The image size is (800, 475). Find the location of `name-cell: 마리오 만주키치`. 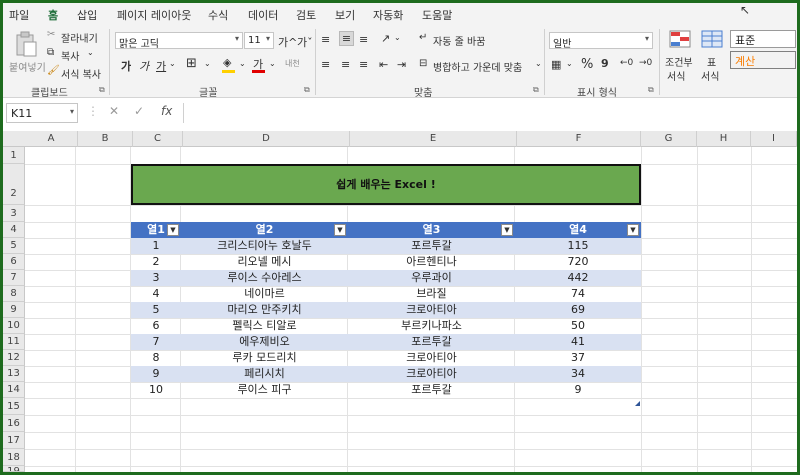

name-cell: 마리오 만주키치 is located at coordinates (264, 310).